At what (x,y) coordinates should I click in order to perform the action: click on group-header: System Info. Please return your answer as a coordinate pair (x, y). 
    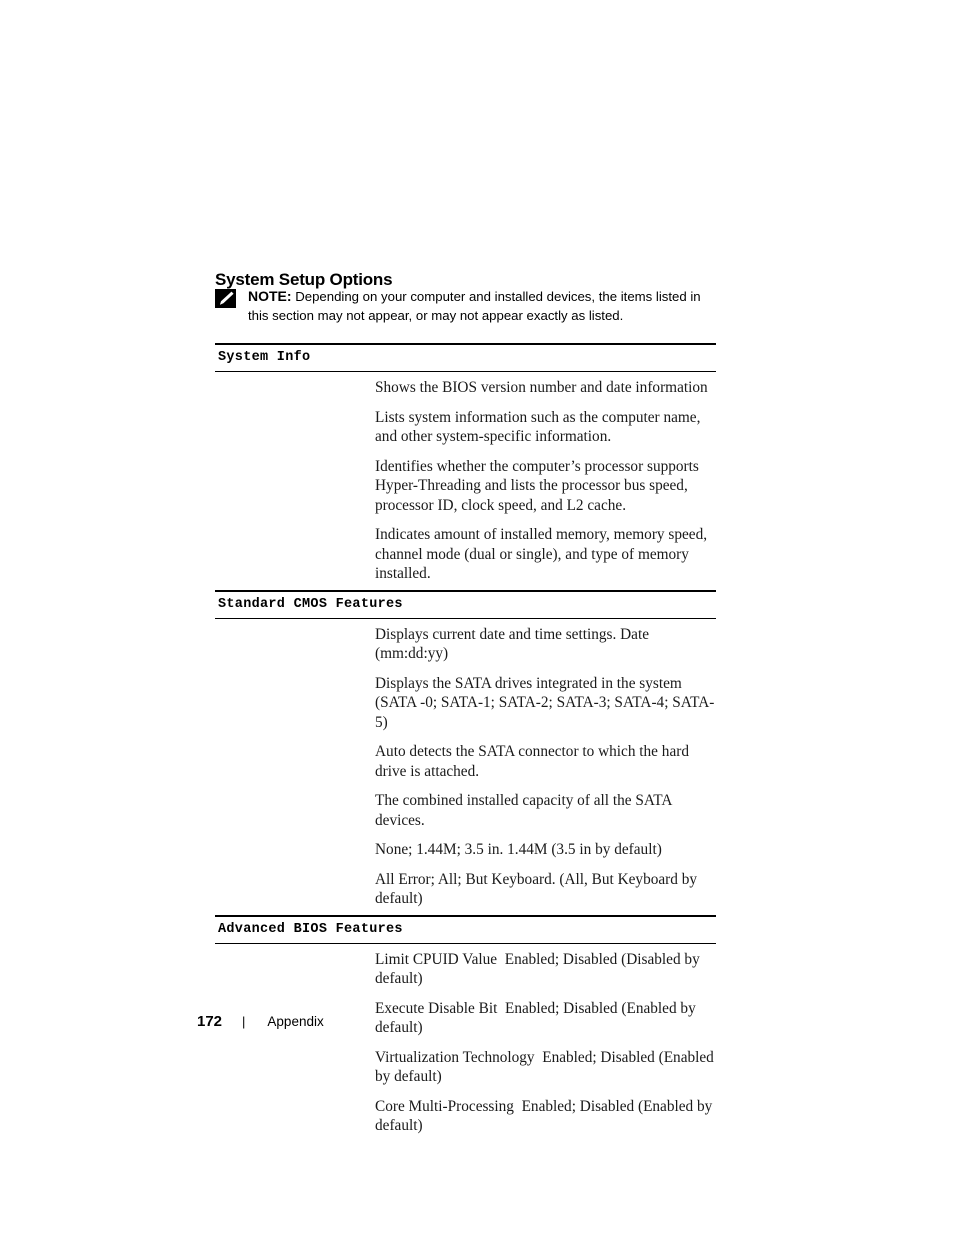
    Looking at the image, I should click on (264, 357).